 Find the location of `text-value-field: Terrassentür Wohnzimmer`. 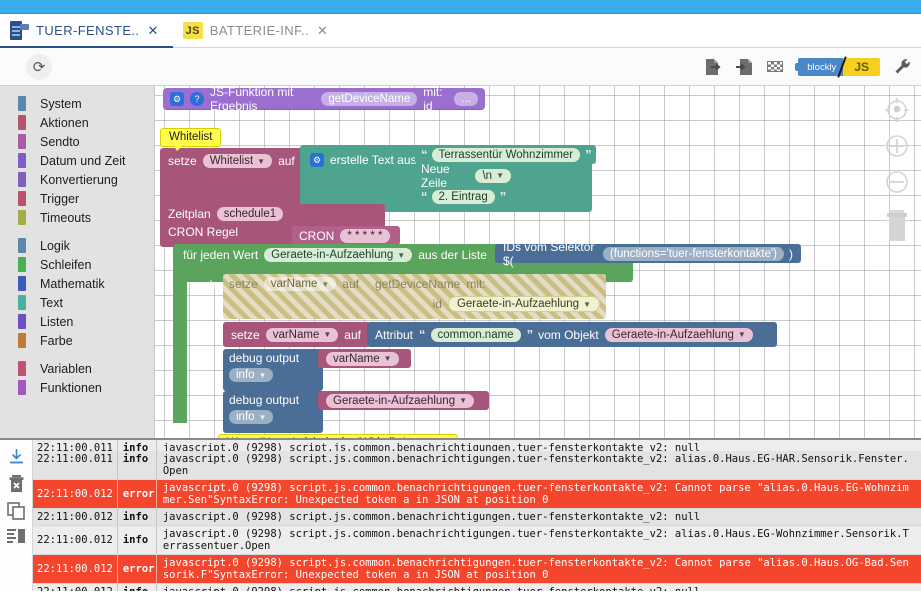

text-value-field: Terrassentür Wohnzimmer is located at coordinates (506, 154).